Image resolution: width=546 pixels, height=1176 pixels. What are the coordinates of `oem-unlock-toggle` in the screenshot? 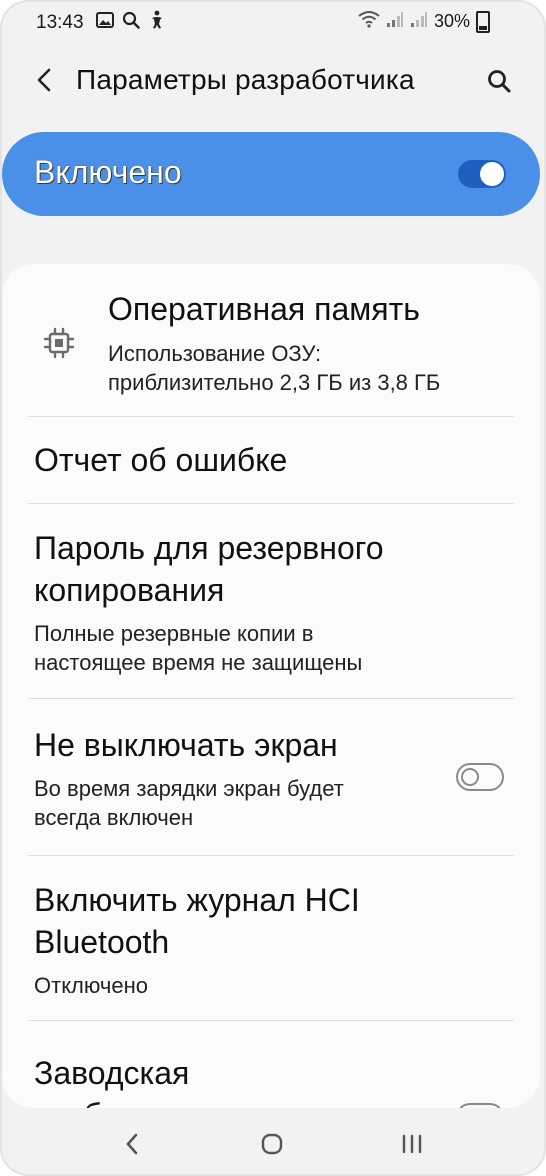 It's located at (480, 1105).